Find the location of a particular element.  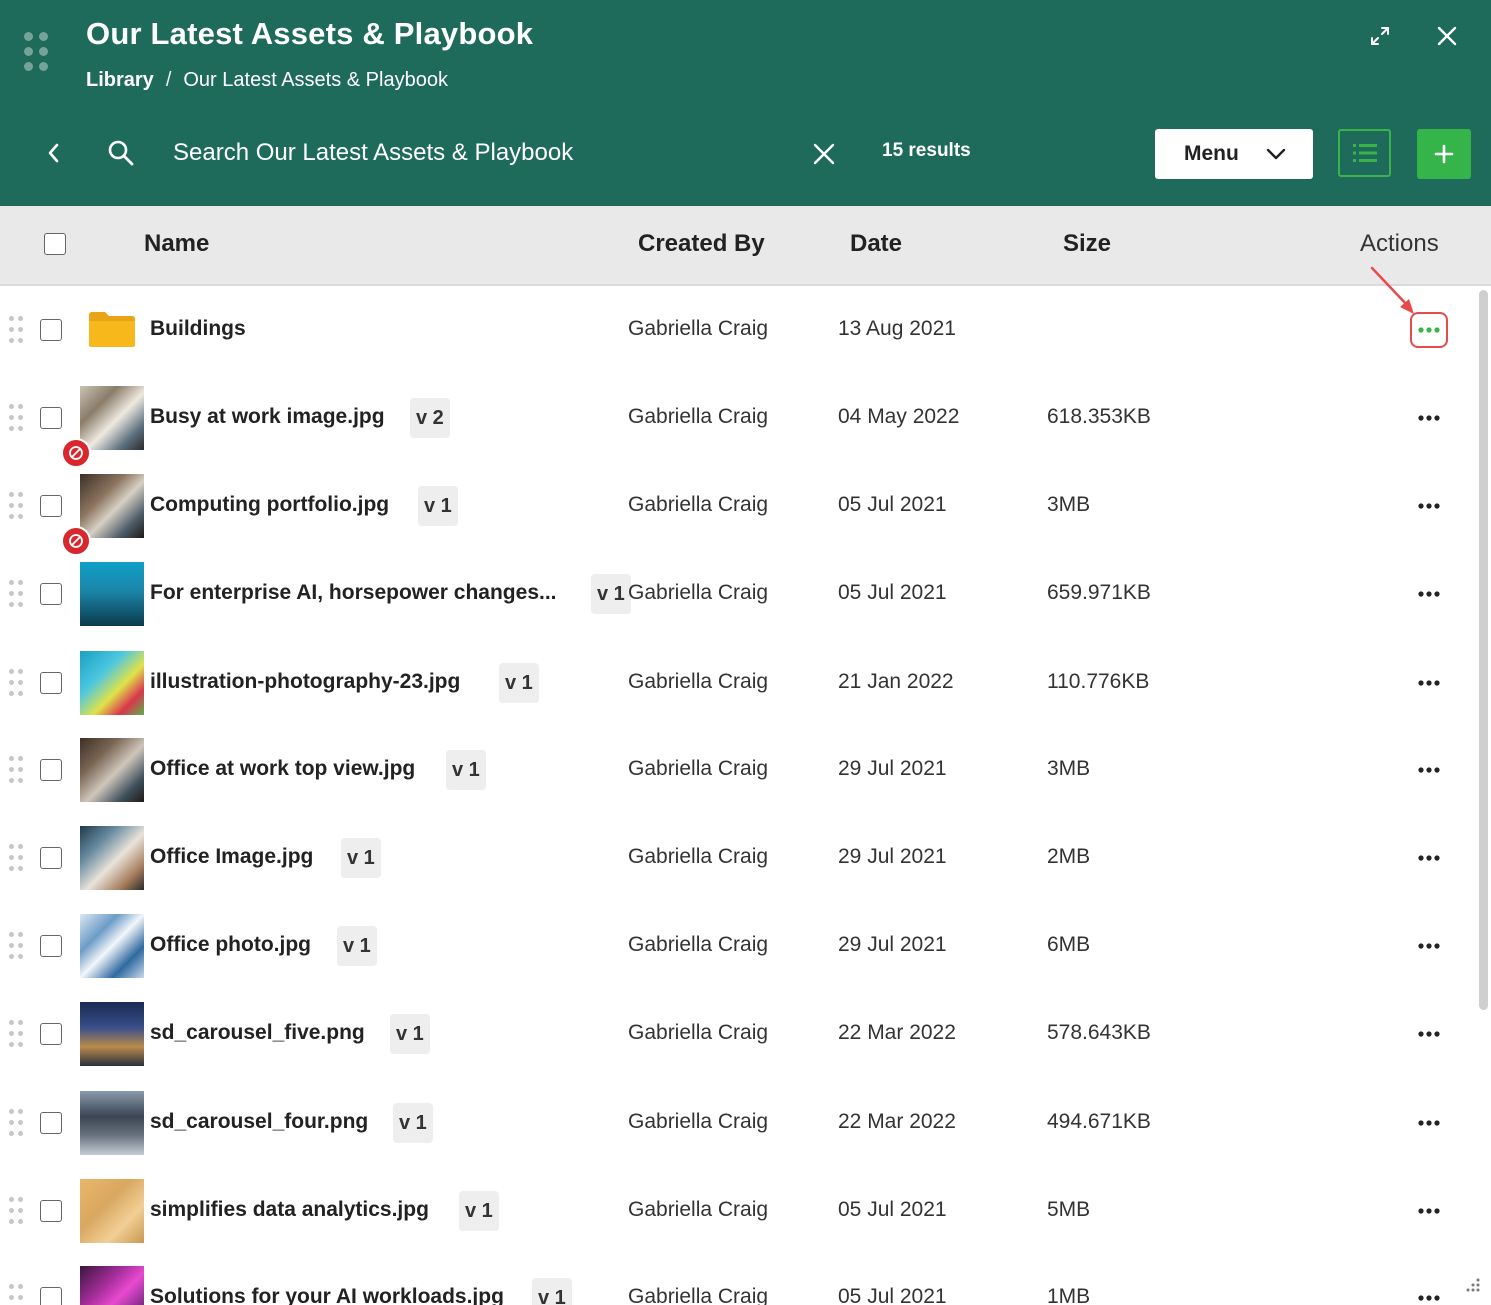

chevron-left-icon is located at coordinates (54, 153).